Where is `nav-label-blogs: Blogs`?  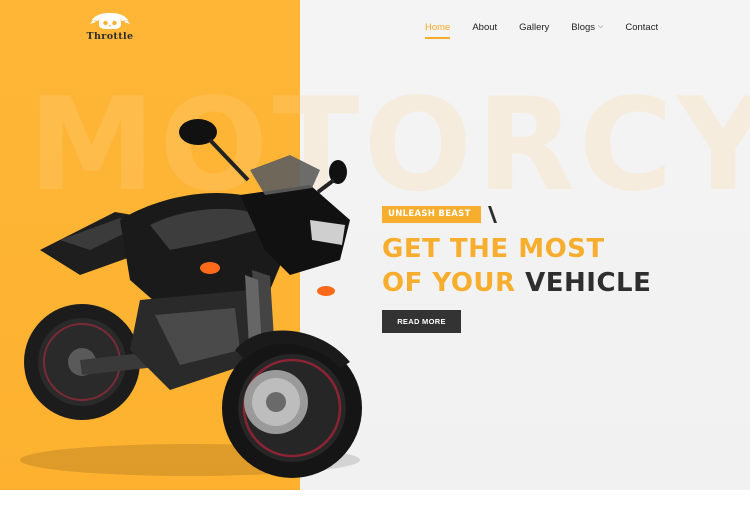 nav-label-blogs: Blogs is located at coordinates (583, 27).